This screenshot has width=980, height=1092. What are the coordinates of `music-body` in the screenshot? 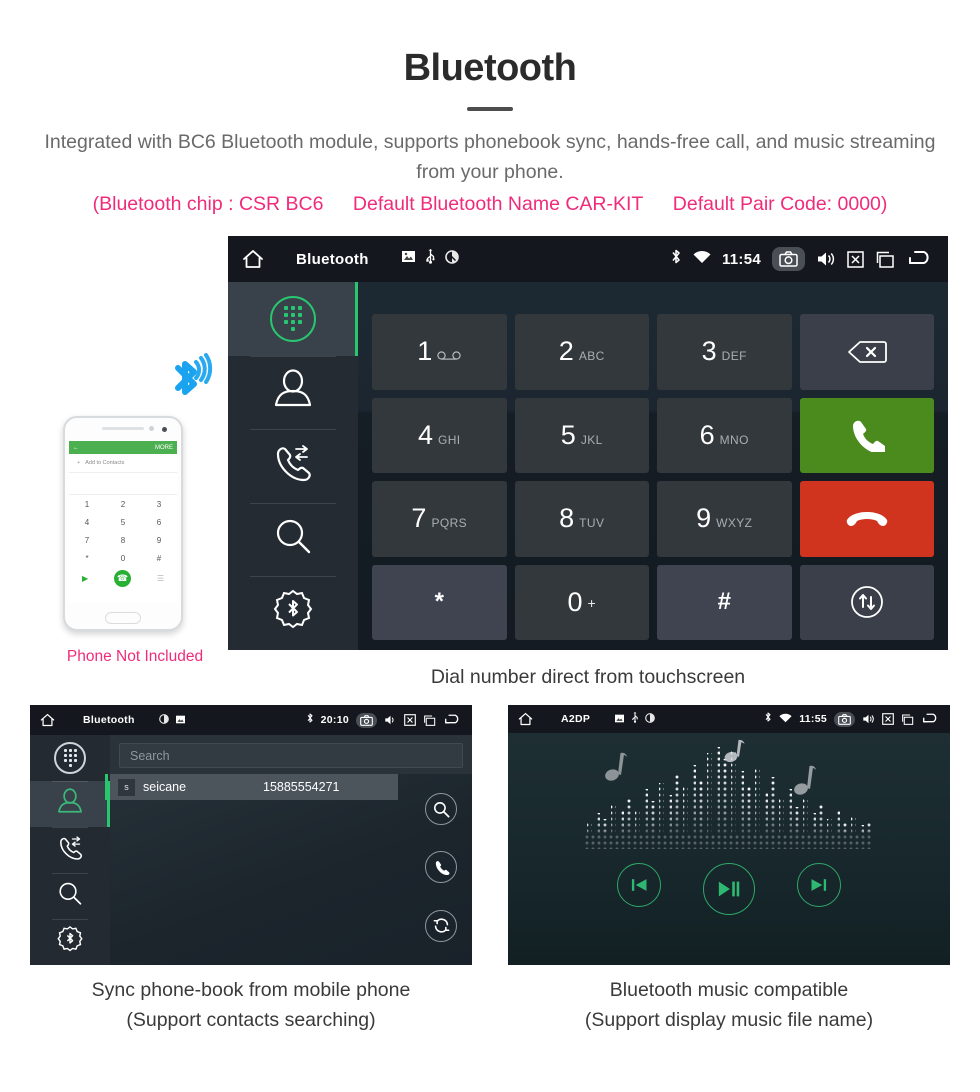 It's located at (729, 849).